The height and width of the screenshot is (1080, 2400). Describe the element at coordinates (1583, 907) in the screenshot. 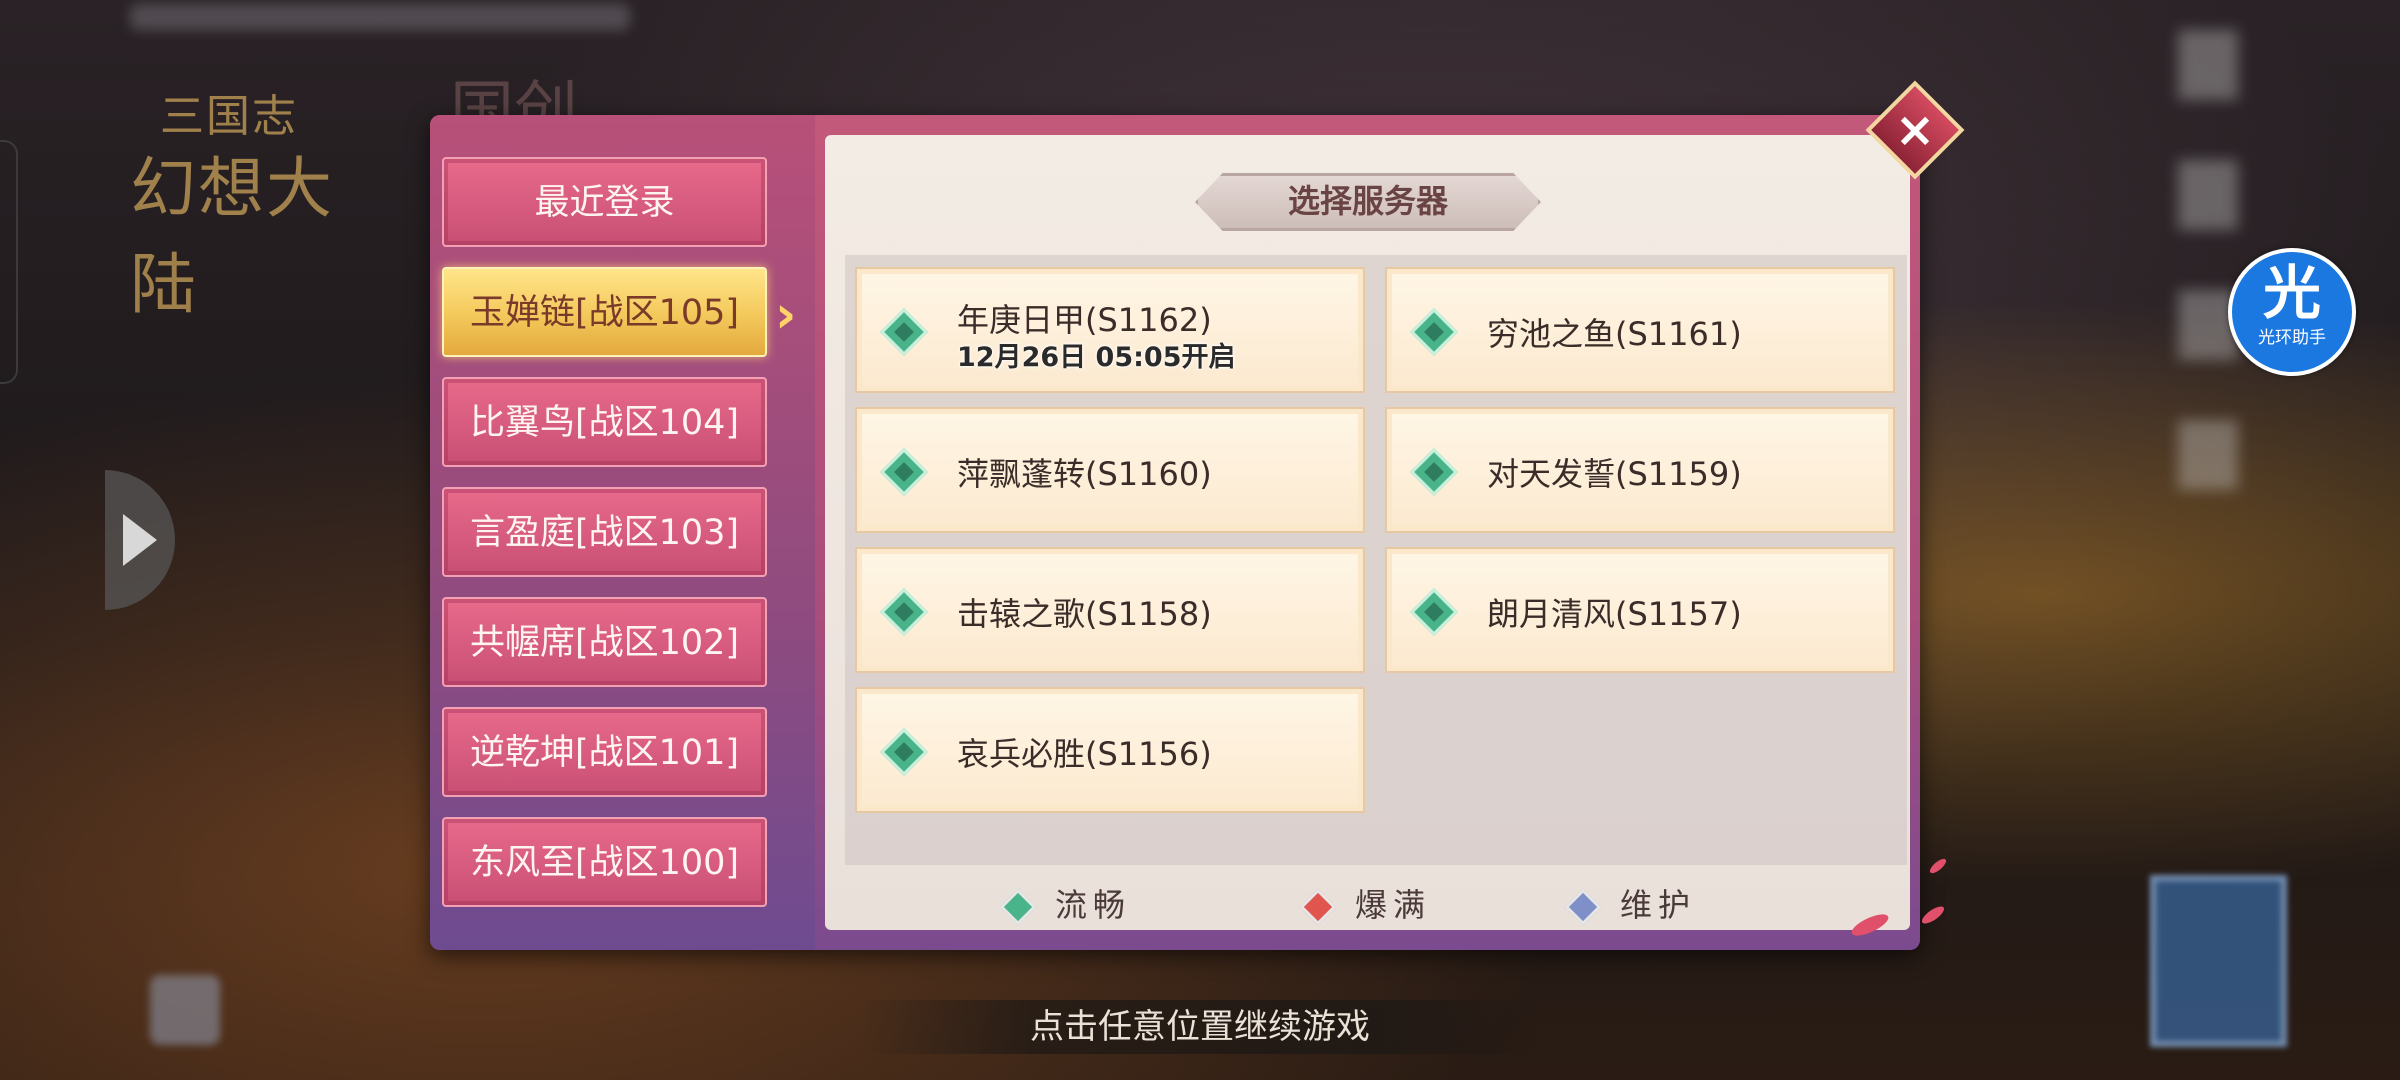

I see `maintenance-gem-icon` at that location.